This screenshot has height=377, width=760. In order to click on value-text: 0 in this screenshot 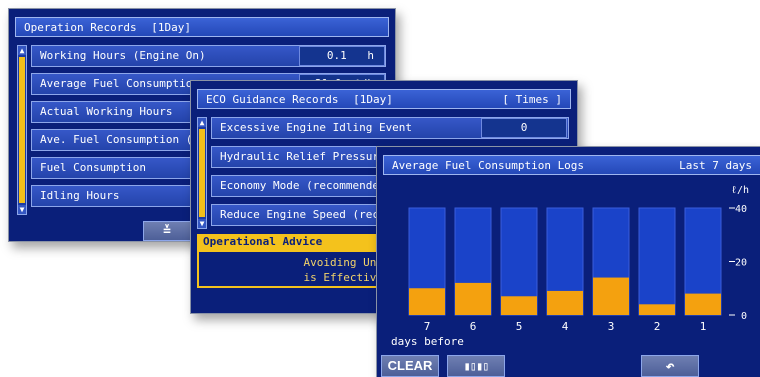, I will do `click(524, 127)`.